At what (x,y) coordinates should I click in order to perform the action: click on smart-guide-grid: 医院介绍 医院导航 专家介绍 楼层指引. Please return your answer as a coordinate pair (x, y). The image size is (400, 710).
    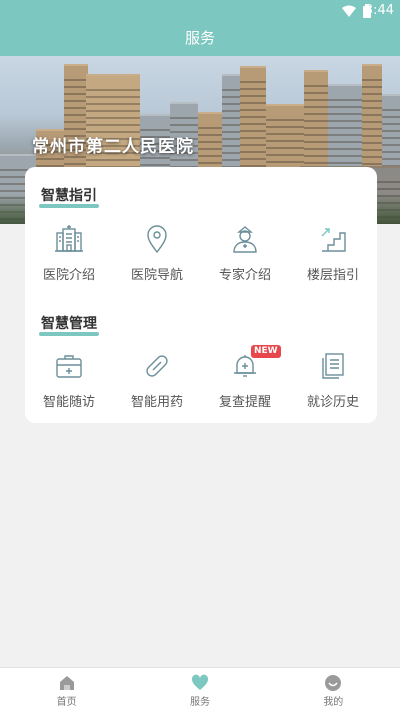
    Looking at the image, I should click on (201, 253).